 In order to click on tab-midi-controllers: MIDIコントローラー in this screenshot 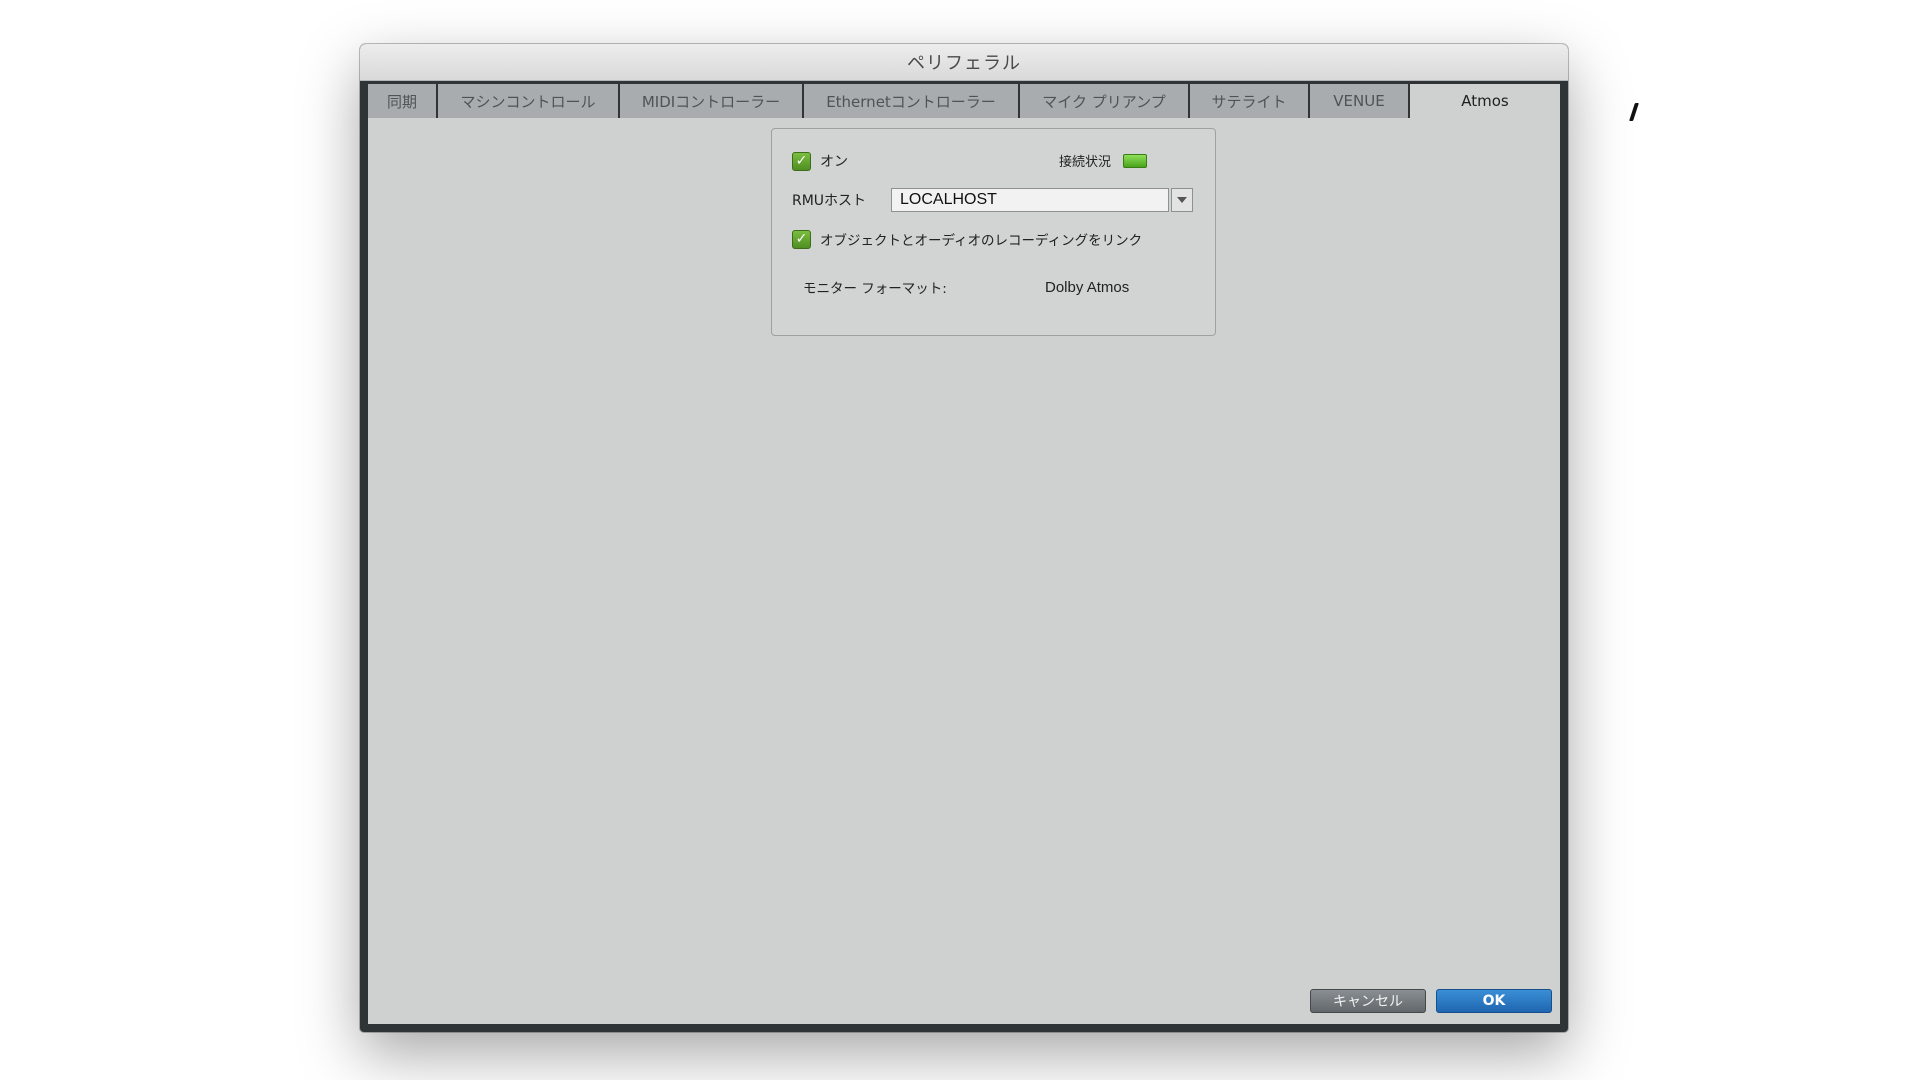, I will do `click(712, 101)`.